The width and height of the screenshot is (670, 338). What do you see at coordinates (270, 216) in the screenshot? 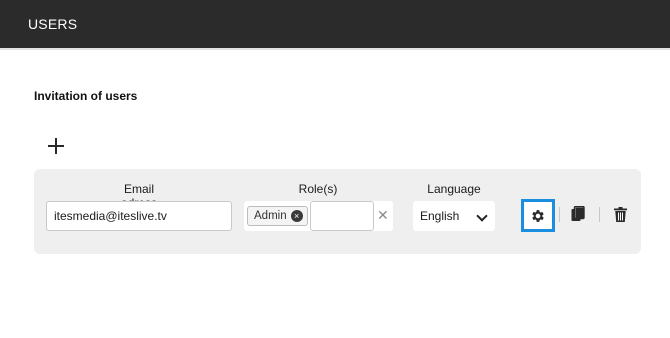
I see `role-chip-label: Admin` at bounding box center [270, 216].